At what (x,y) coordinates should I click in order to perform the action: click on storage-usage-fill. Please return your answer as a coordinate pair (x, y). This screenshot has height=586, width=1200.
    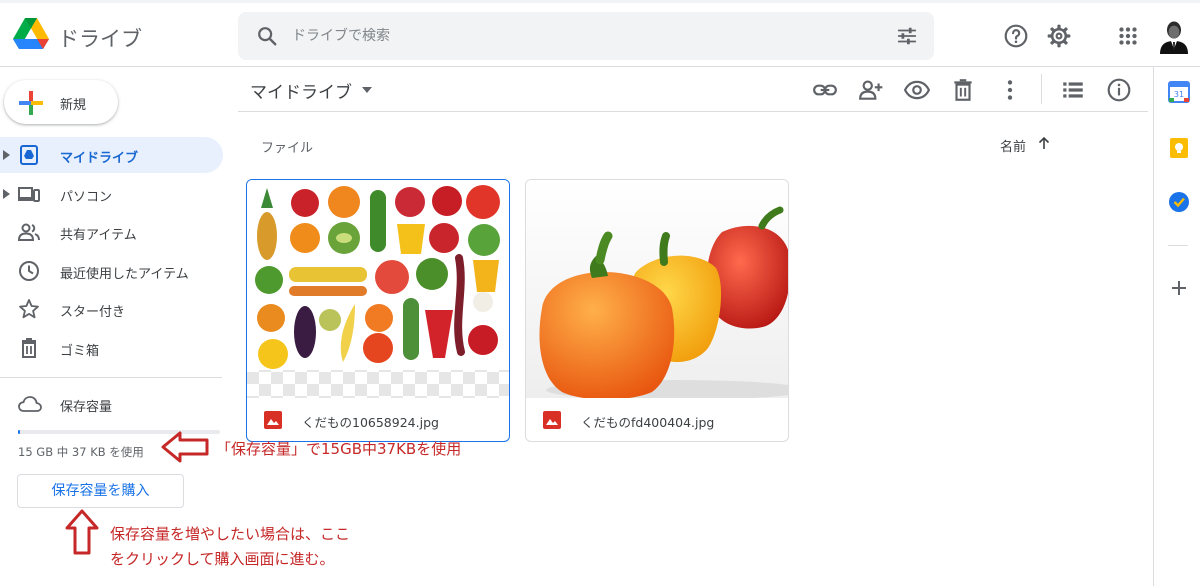
    Looking at the image, I should click on (19, 432).